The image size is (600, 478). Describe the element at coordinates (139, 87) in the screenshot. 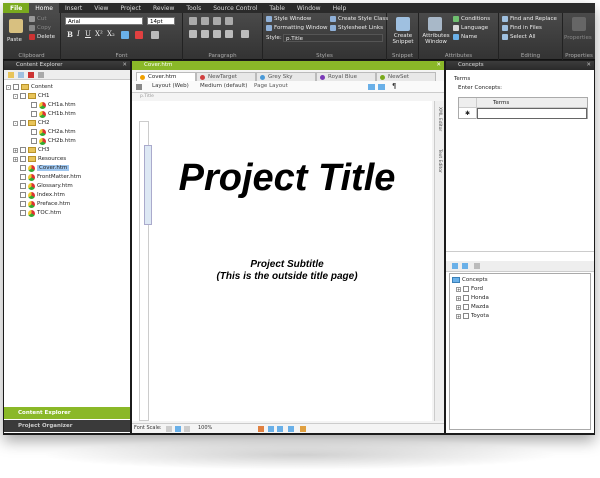

I see `page-icon` at that location.